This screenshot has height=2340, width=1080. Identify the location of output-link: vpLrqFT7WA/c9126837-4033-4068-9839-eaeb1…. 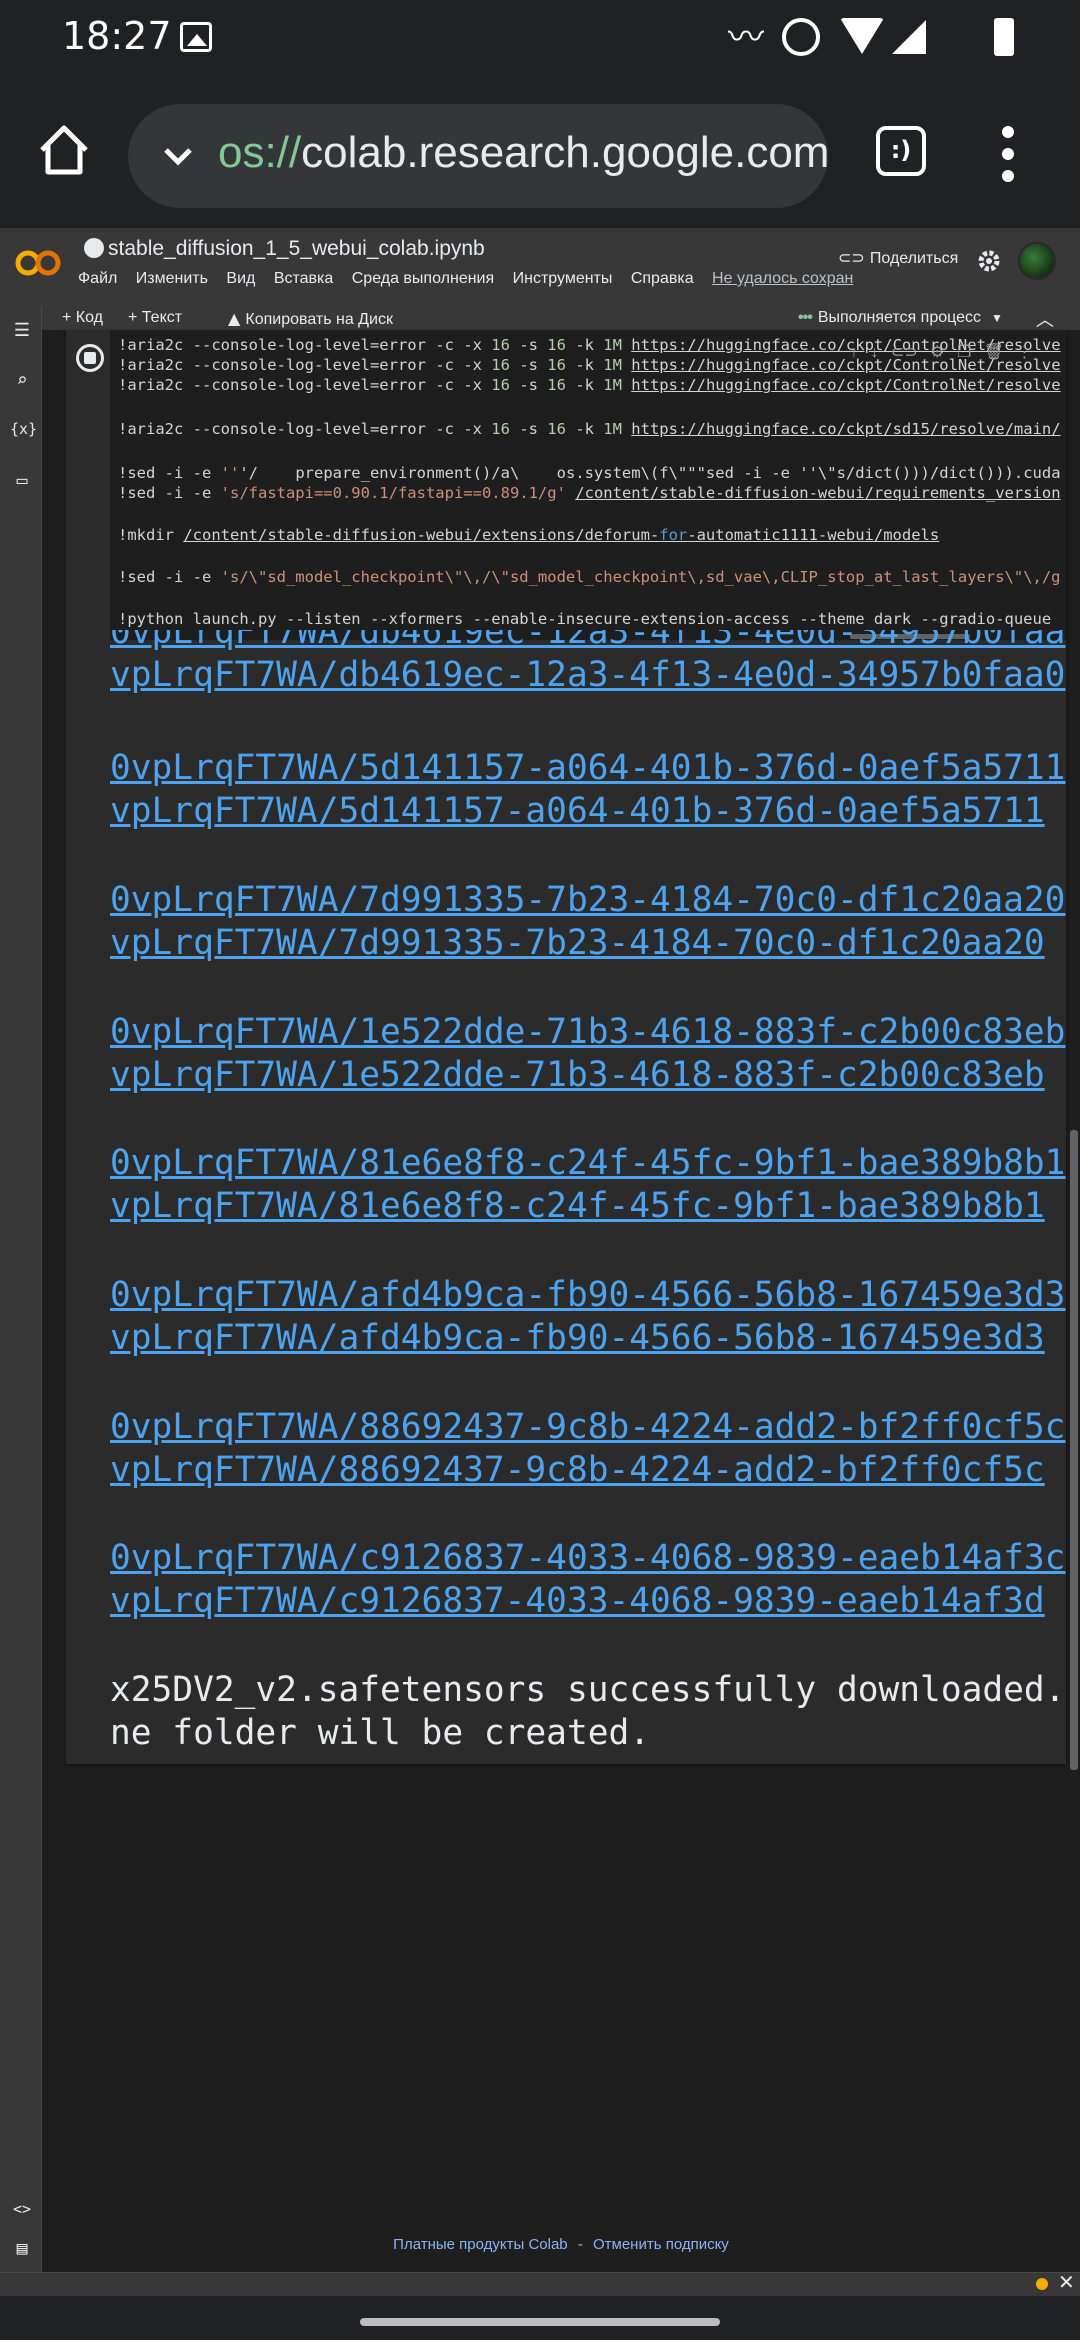
(577, 1601).